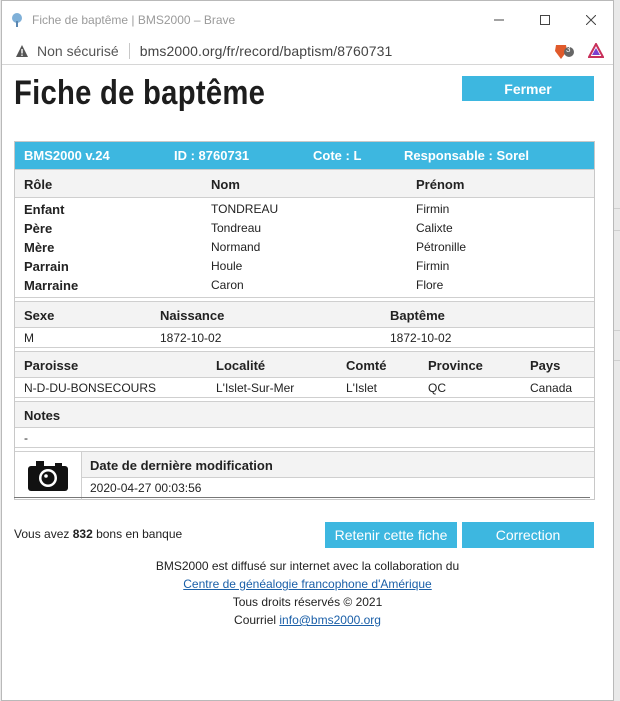 Image resolution: width=620 pixels, height=701 pixels. I want to click on url-field: bms2000.org/fr/record/baptism/8760731, so click(266, 51).